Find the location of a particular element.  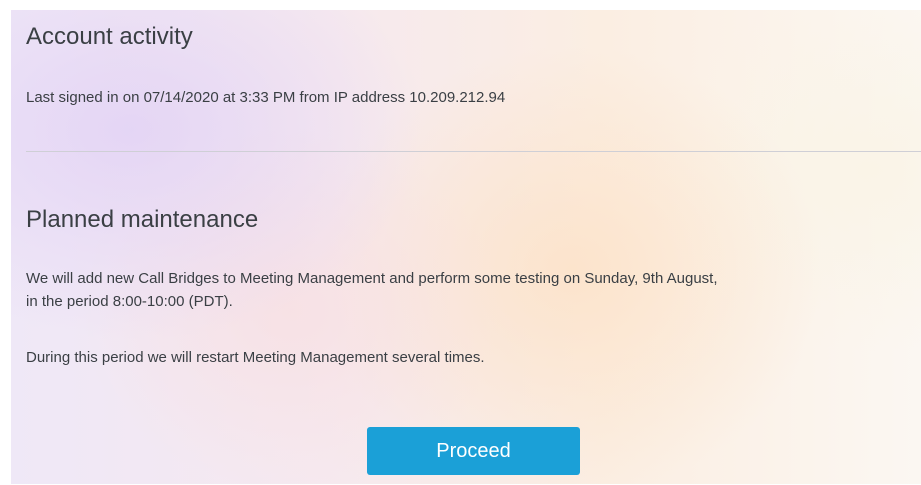

planned-maintenance-heading: Planned maintenance is located at coordinates (142, 219).